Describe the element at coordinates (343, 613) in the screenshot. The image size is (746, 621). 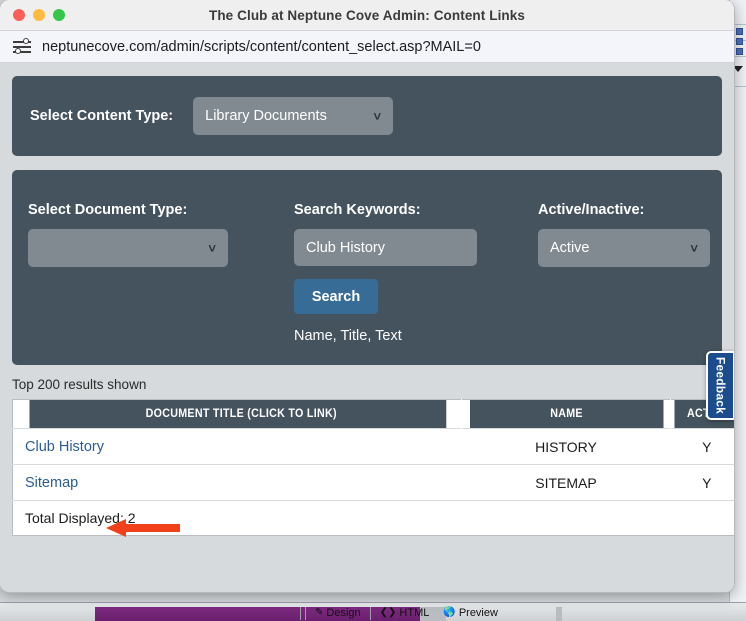
I see `bg-tab-design-label: Design` at that location.